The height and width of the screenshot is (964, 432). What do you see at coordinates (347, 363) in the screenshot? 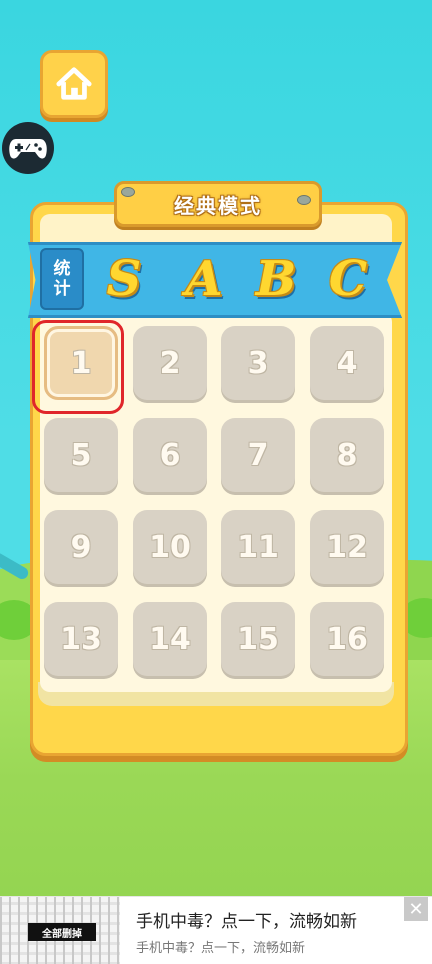
I see `level-4: 4` at bounding box center [347, 363].